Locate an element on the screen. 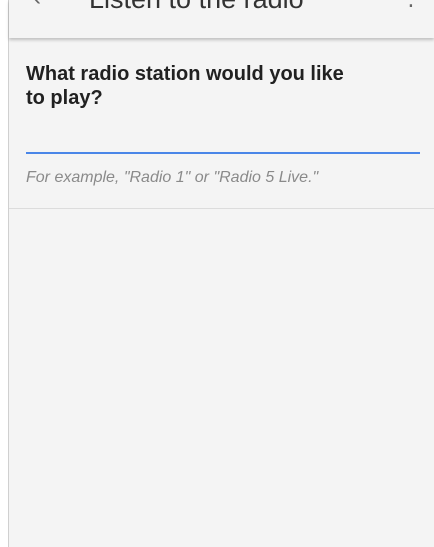 Image resolution: width=434 pixels, height=547 pixels. arrow-back-icon: ‹ is located at coordinates (37, 5).